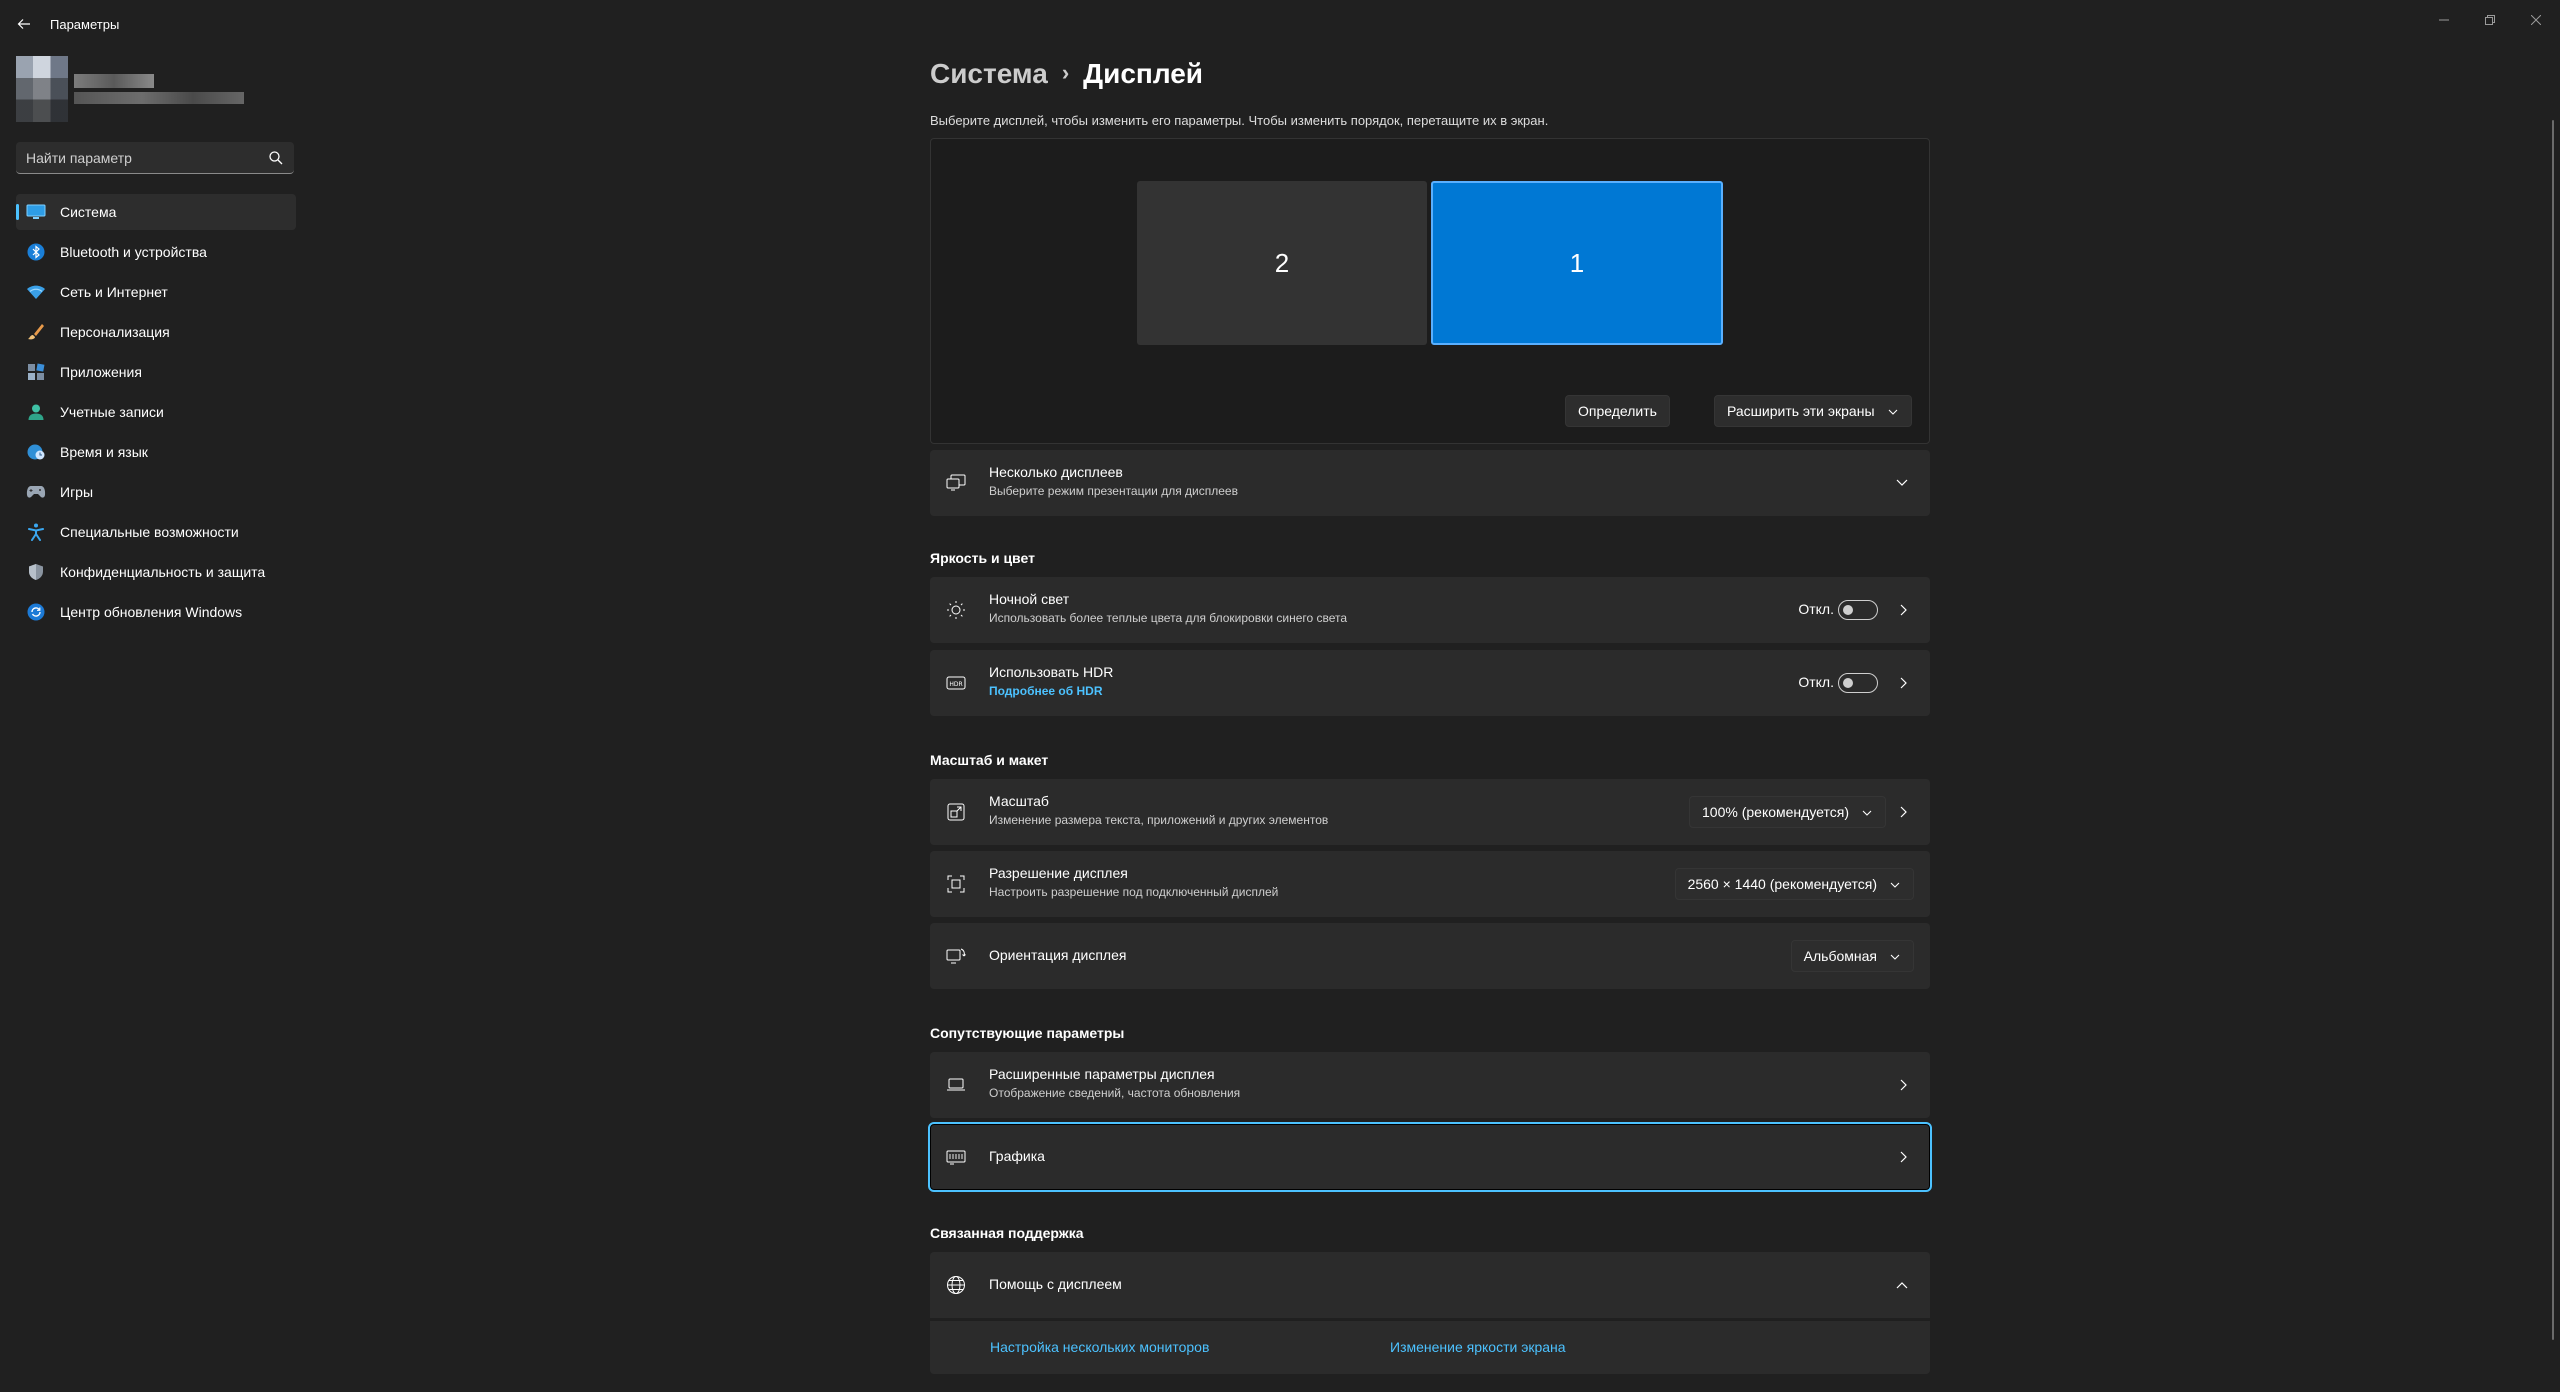  What do you see at coordinates (1787, 812) in the screenshot?
I see `scale-dropdown: 100% (рекомендуется)` at bounding box center [1787, 812].